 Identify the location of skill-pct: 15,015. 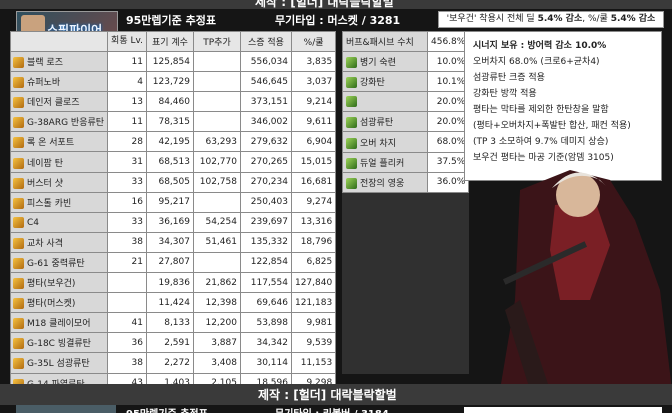
(313, 162).